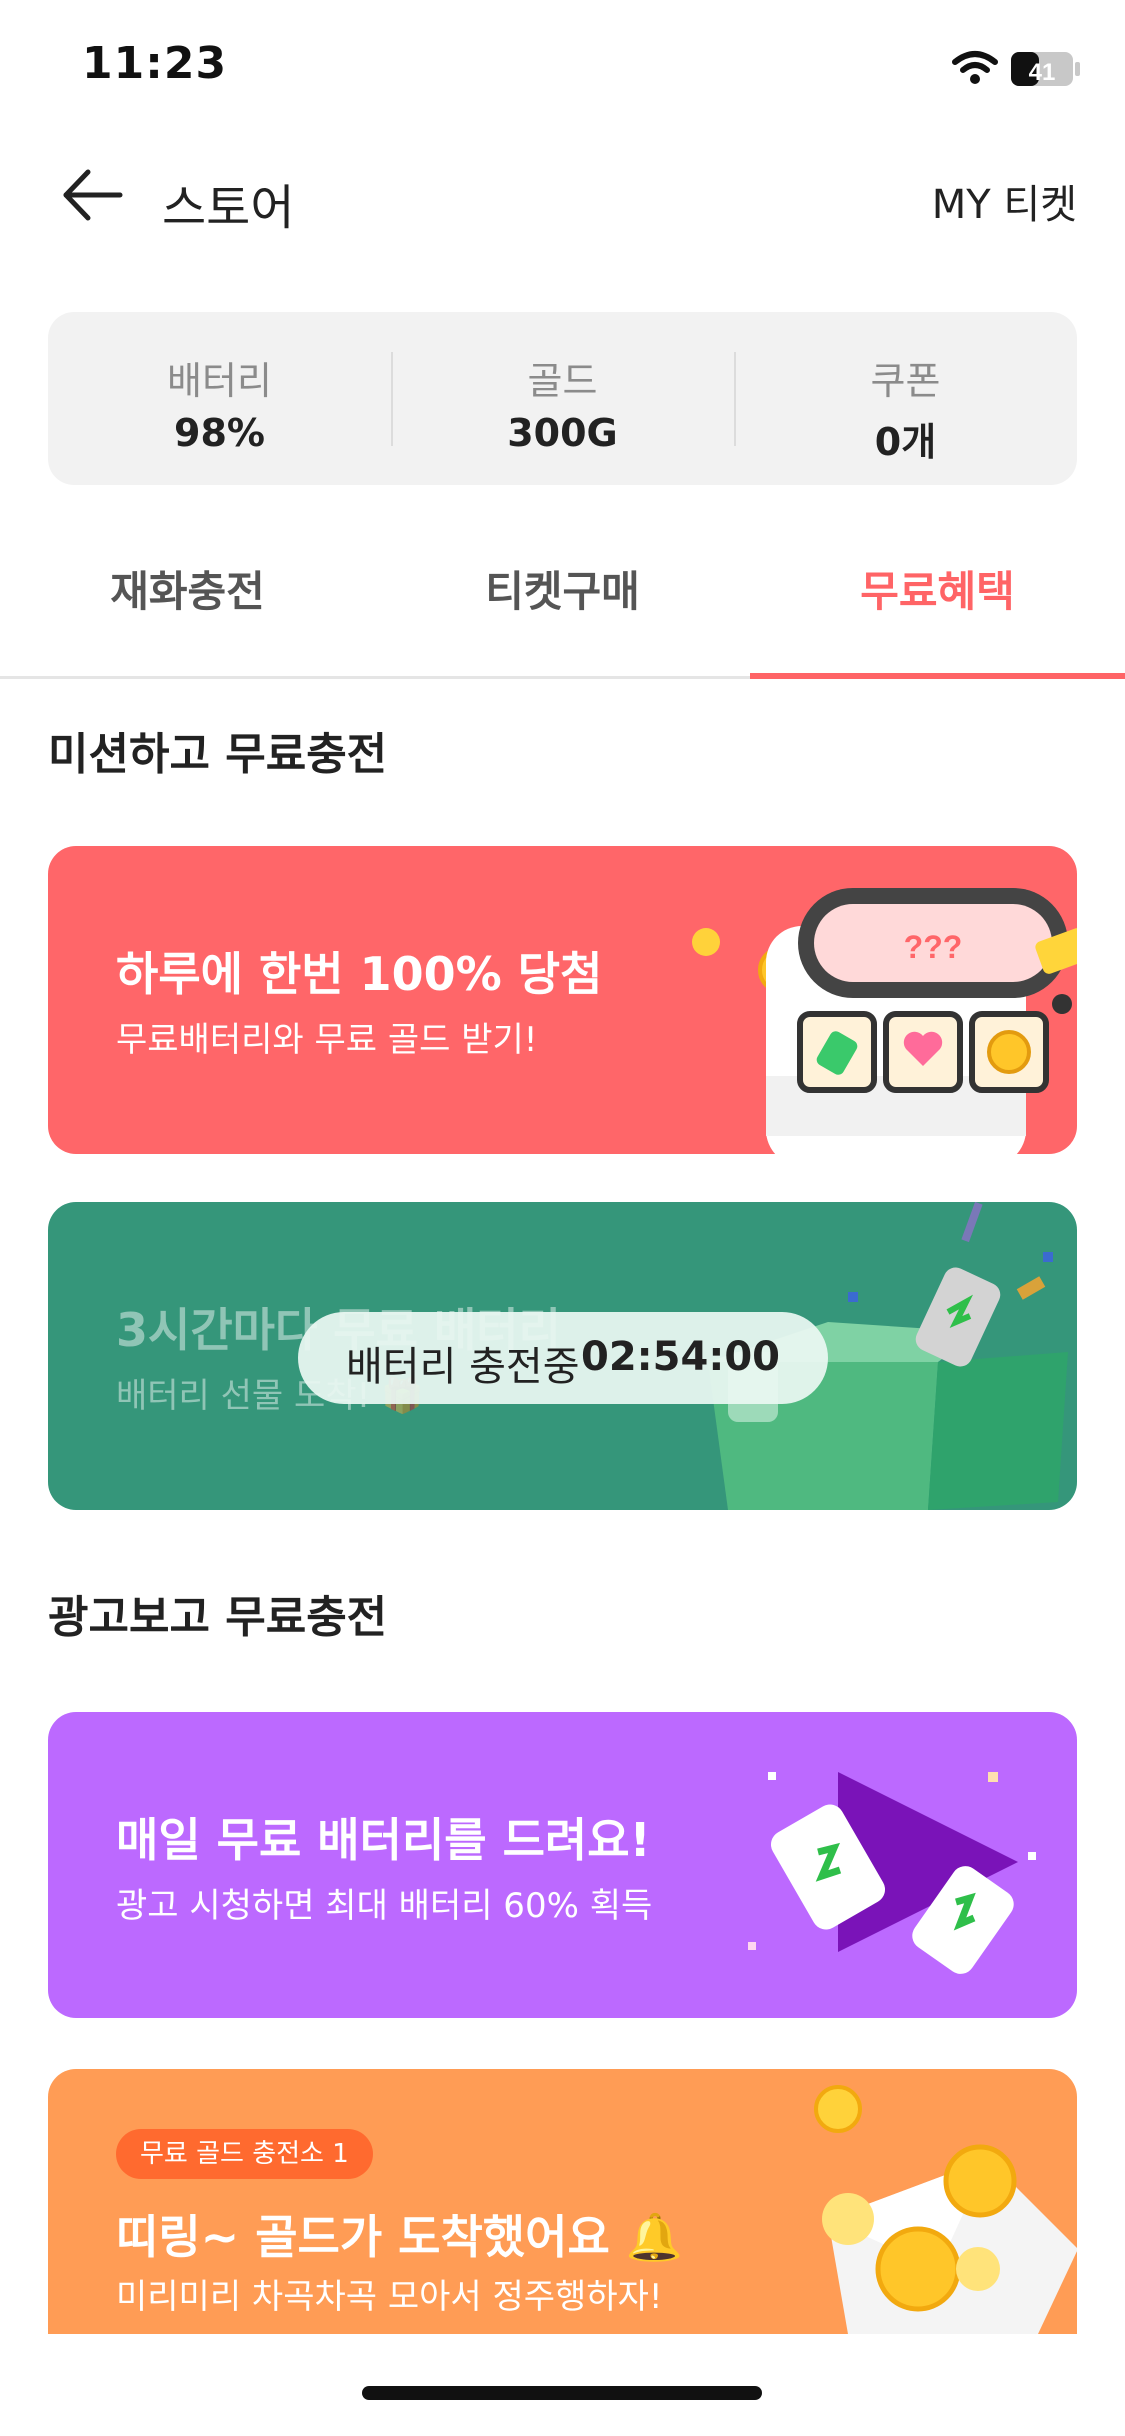  I want to click on watch-ad-battery-banner: 매일 무료 배터리를 드려요! 광고 시청하면 최대 배터리 60% 획득, so click(562, 1865).